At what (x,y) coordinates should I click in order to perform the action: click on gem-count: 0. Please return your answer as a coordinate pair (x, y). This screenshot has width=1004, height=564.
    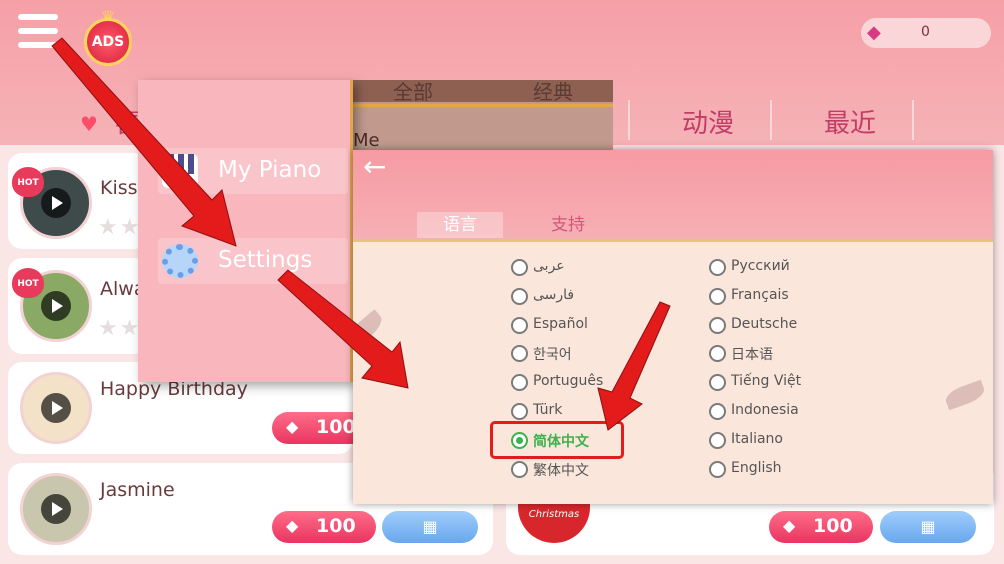
    Looking at the image, I should click on (925, 32).